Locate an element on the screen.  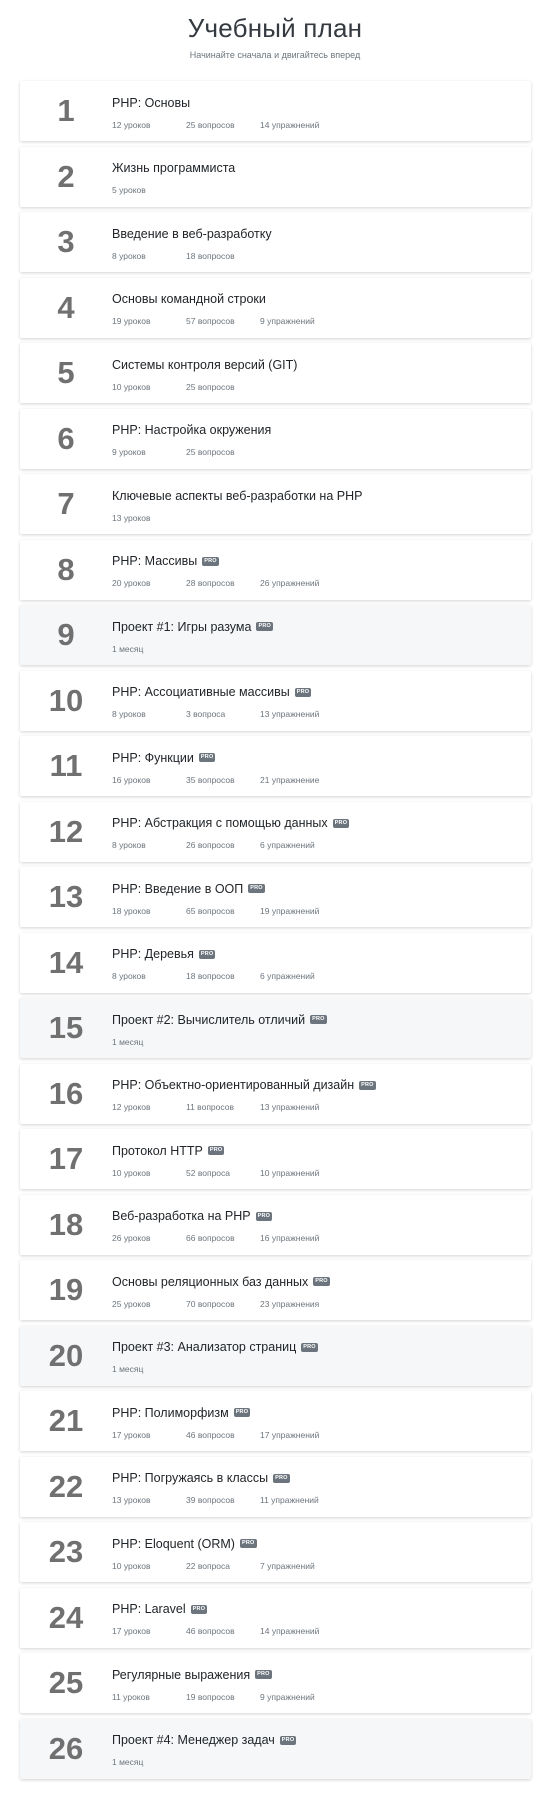
course-title: PHP: Eloquent (ORM) is located at coordinates (173, 1544).